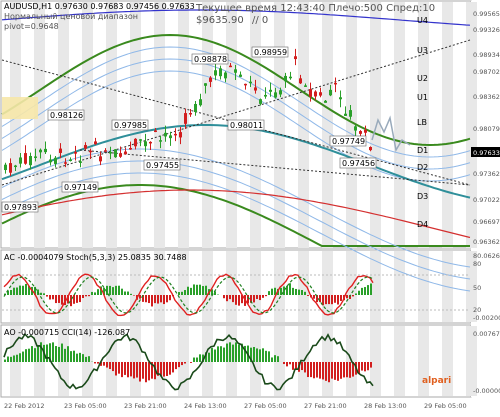  I want to click on price-annotation: 0.98011, so click(246, 125).